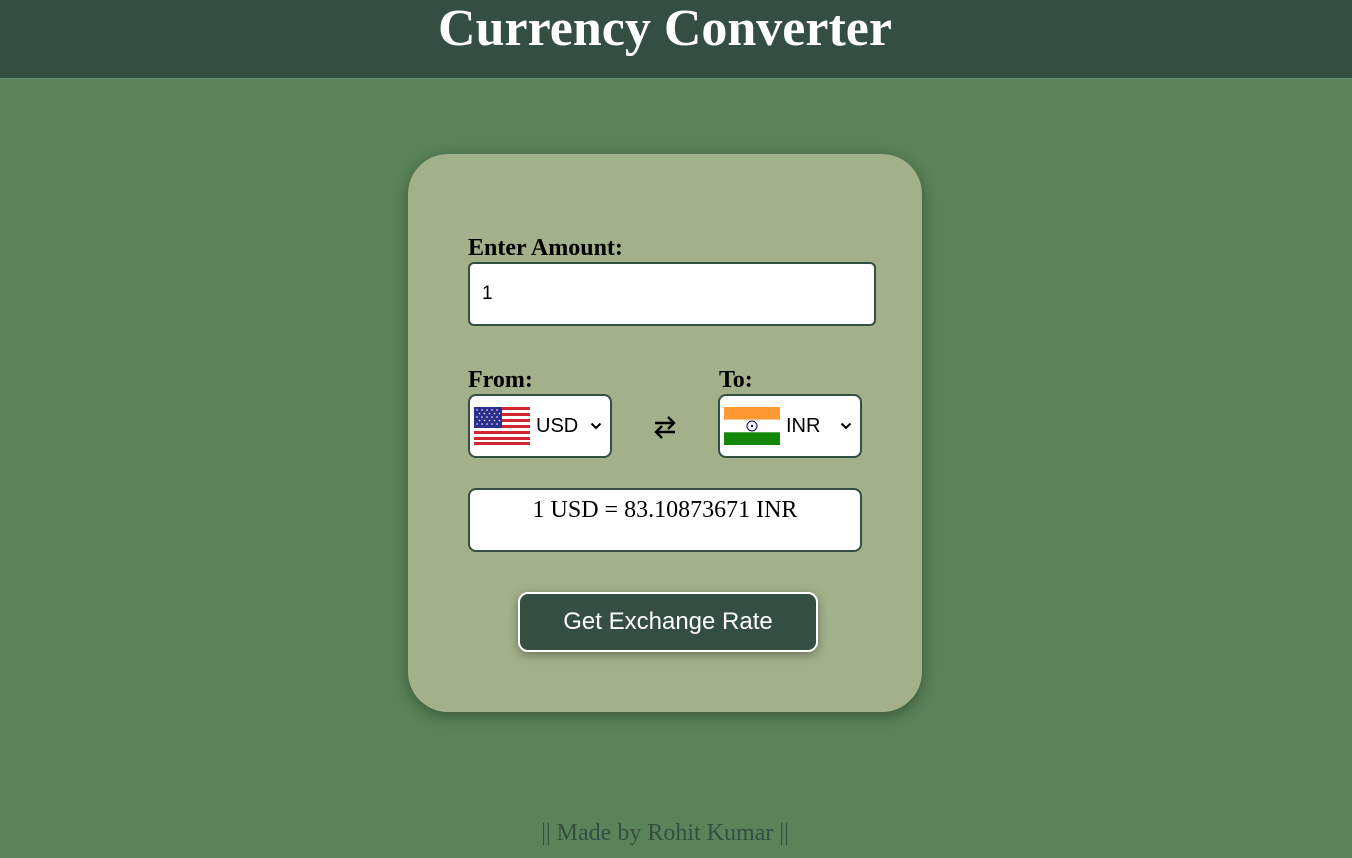  What do you see at coordinates (736, 380) in the screenshot?
I see `to-label: To:` at bounding box center [736, 380].